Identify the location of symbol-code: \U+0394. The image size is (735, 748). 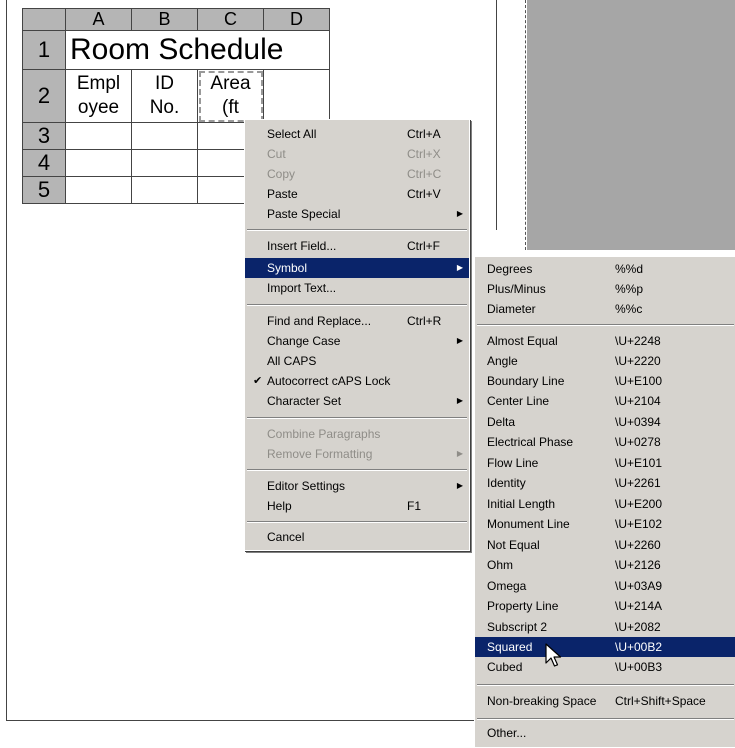
(638, 422).